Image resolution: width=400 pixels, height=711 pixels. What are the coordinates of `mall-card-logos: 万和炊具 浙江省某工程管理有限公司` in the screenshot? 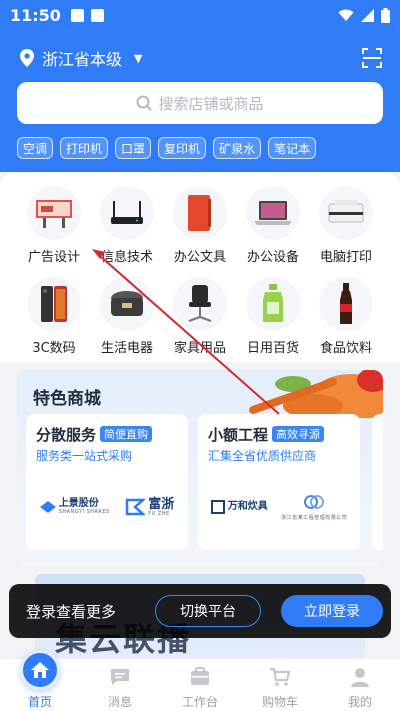 It's located at (279, 507).